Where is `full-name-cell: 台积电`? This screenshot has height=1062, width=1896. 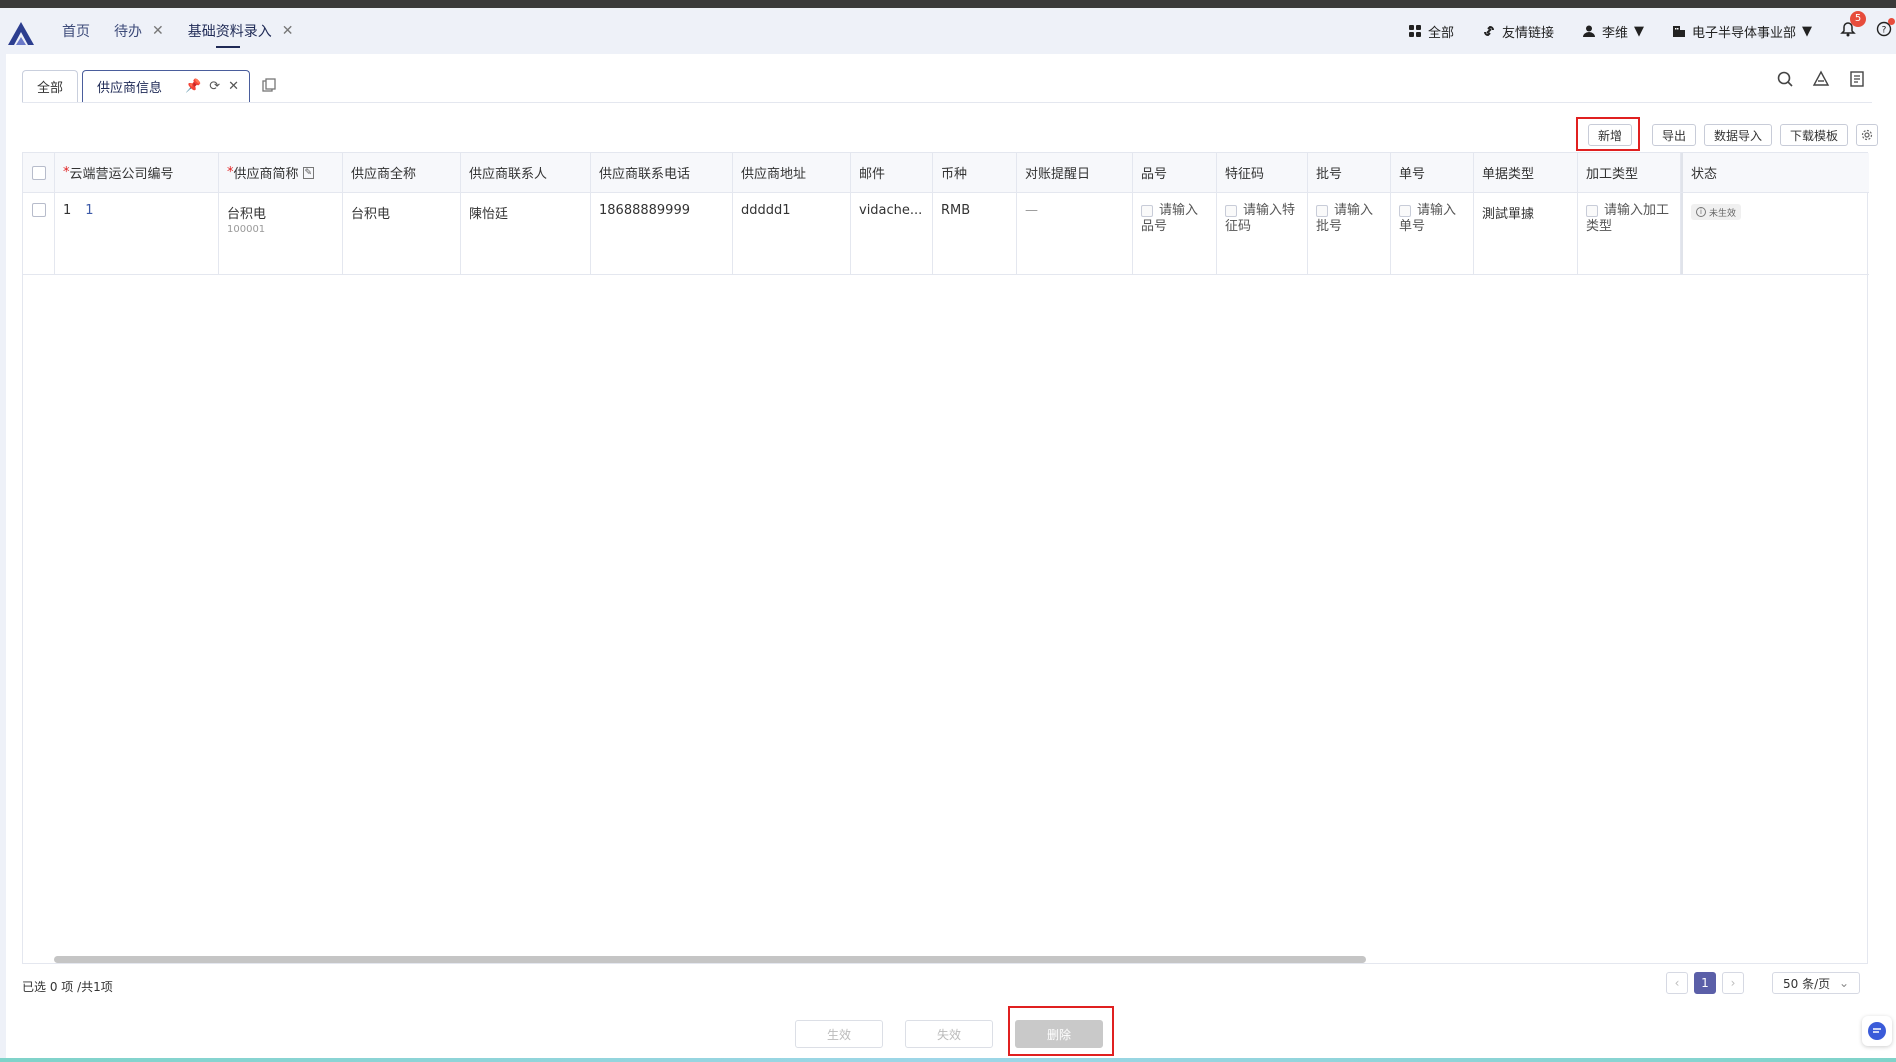
full-name-cell: 台积电 is located at coordinates (402, 233).